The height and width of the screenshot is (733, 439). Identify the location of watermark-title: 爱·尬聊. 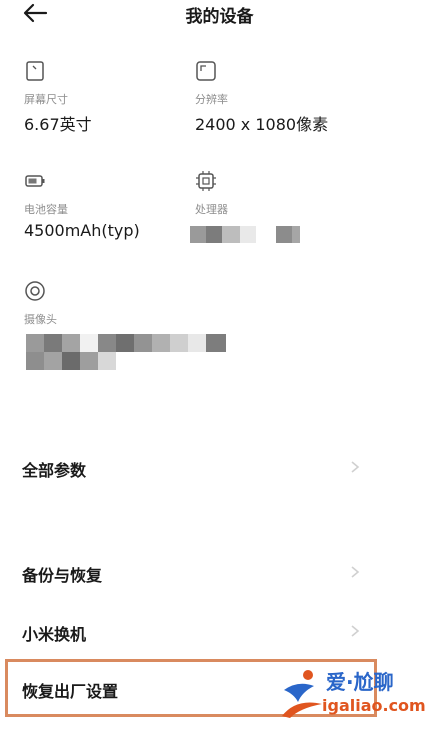
(360, 682).